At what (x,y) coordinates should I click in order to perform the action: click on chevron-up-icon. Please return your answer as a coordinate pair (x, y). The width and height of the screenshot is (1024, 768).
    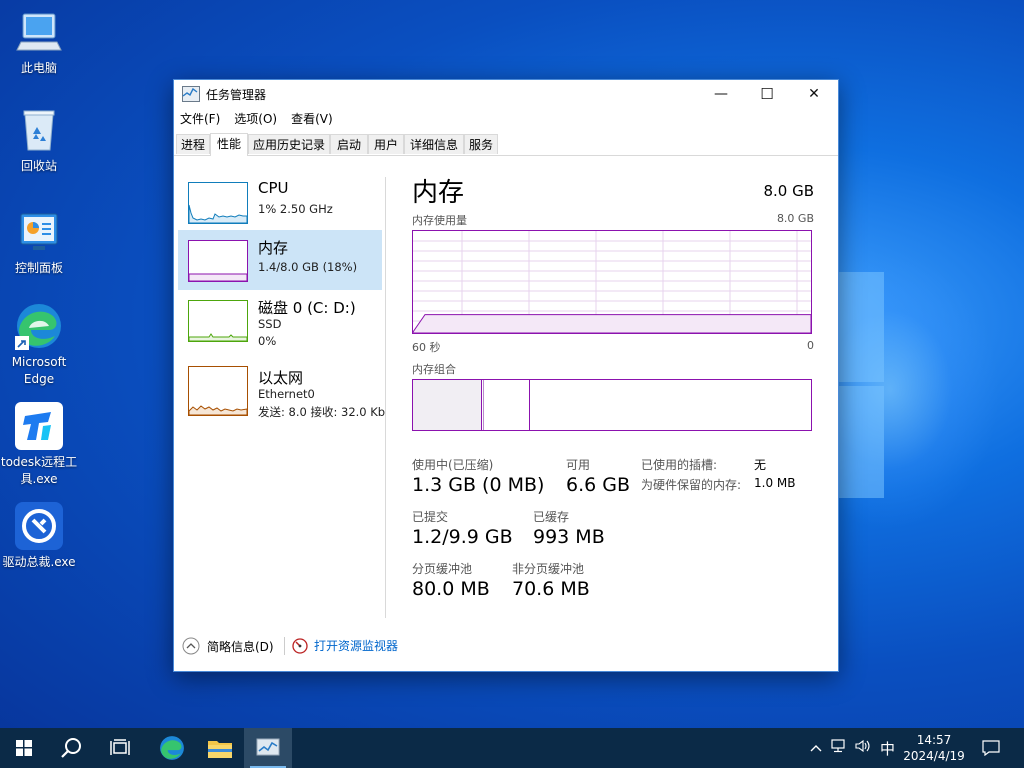
    Looking at the image, I should click on (816, 747).